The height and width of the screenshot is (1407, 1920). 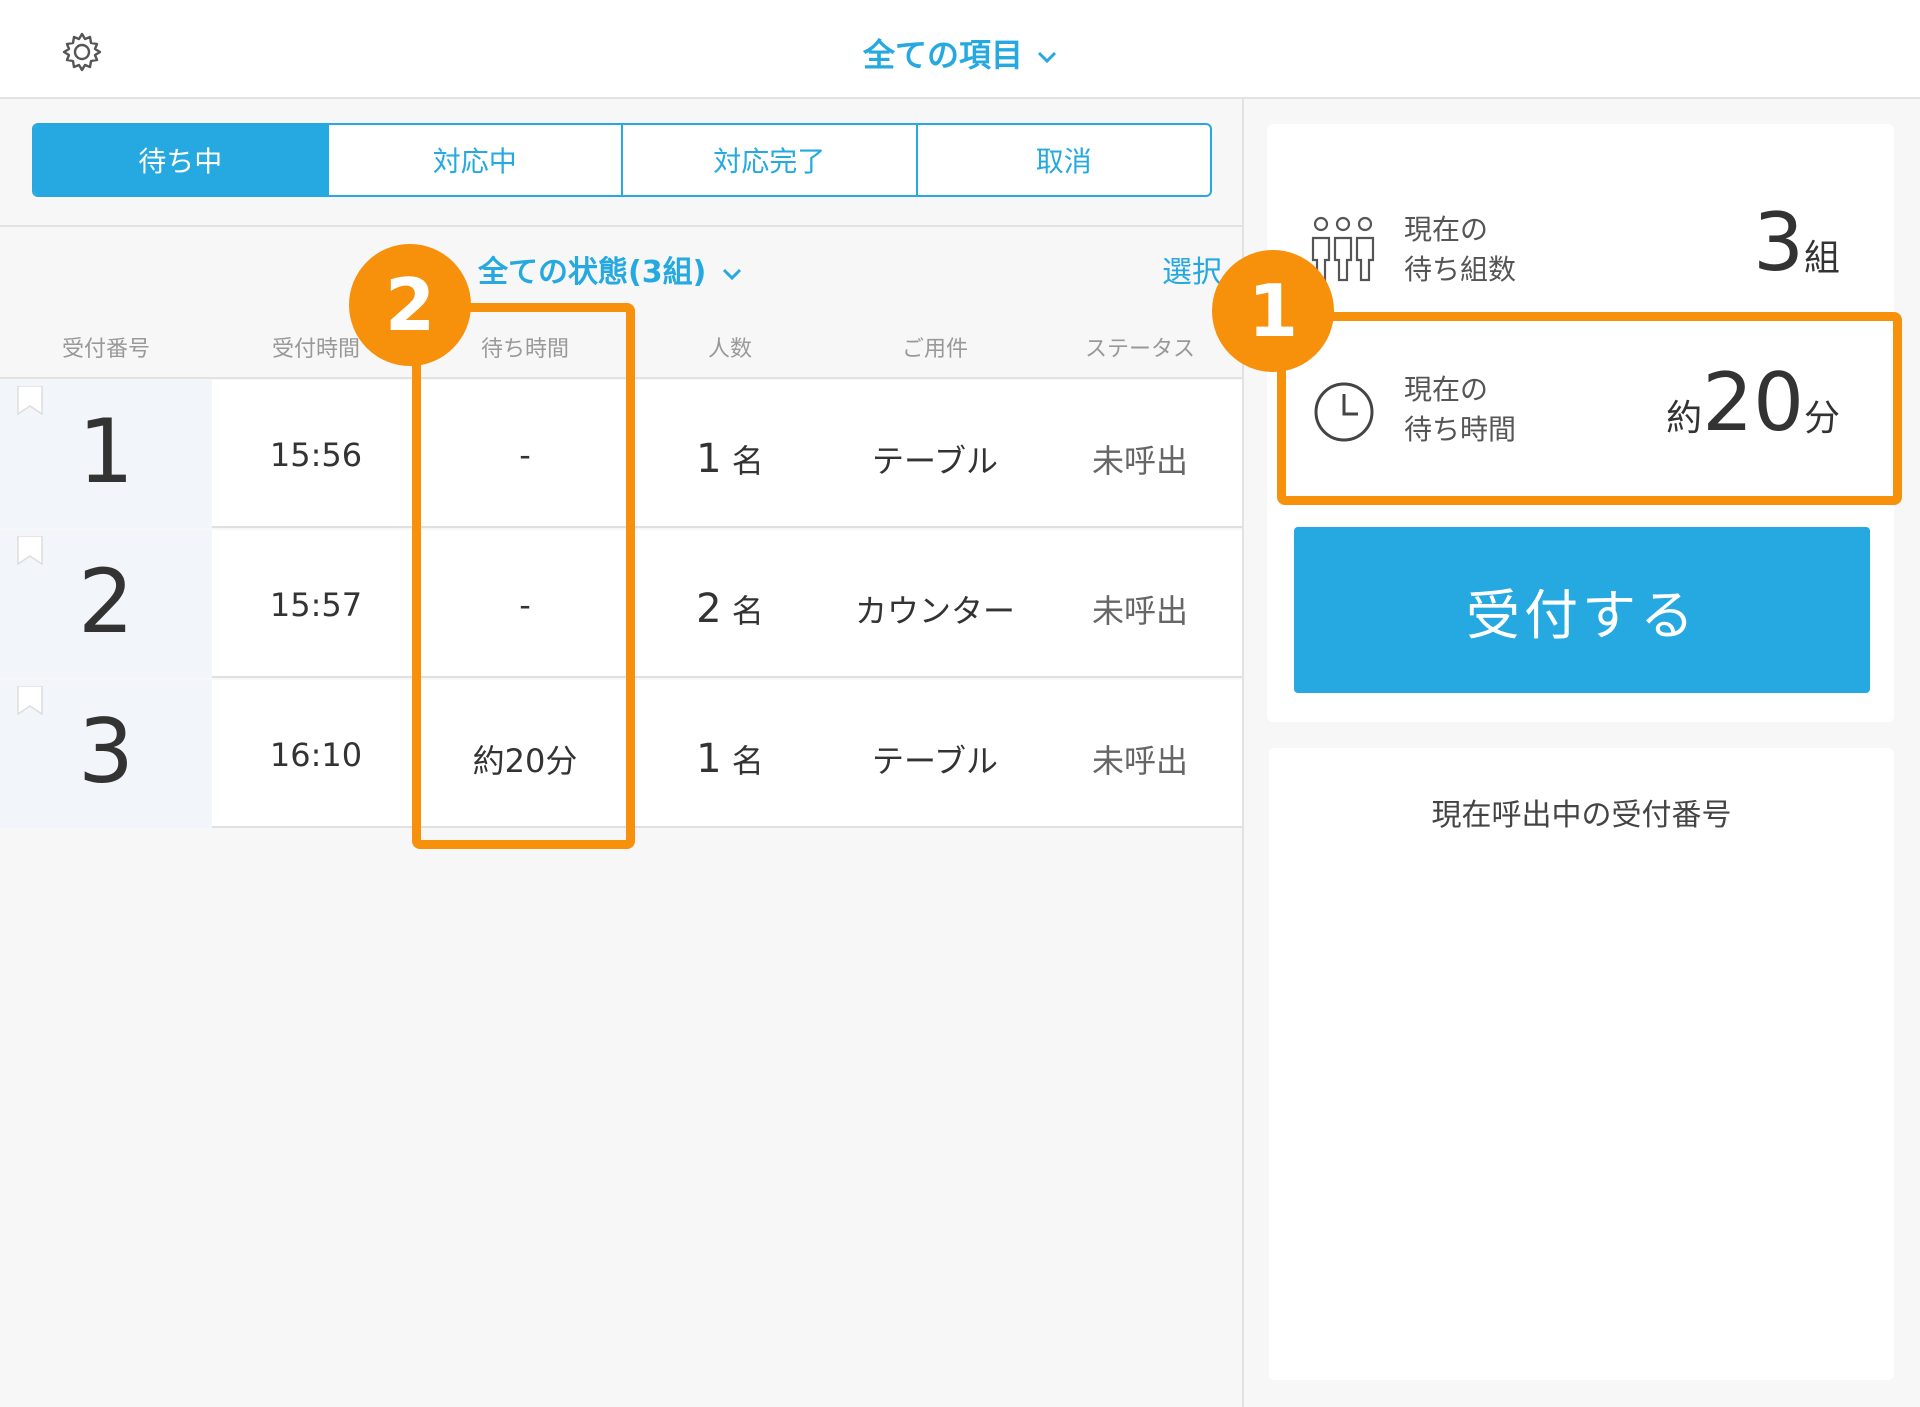 What do you see at coordinates (1460, 269) in the screenshot?
I see `groups-label-line2: 待ち組数` at bounding box center [1460, 269].